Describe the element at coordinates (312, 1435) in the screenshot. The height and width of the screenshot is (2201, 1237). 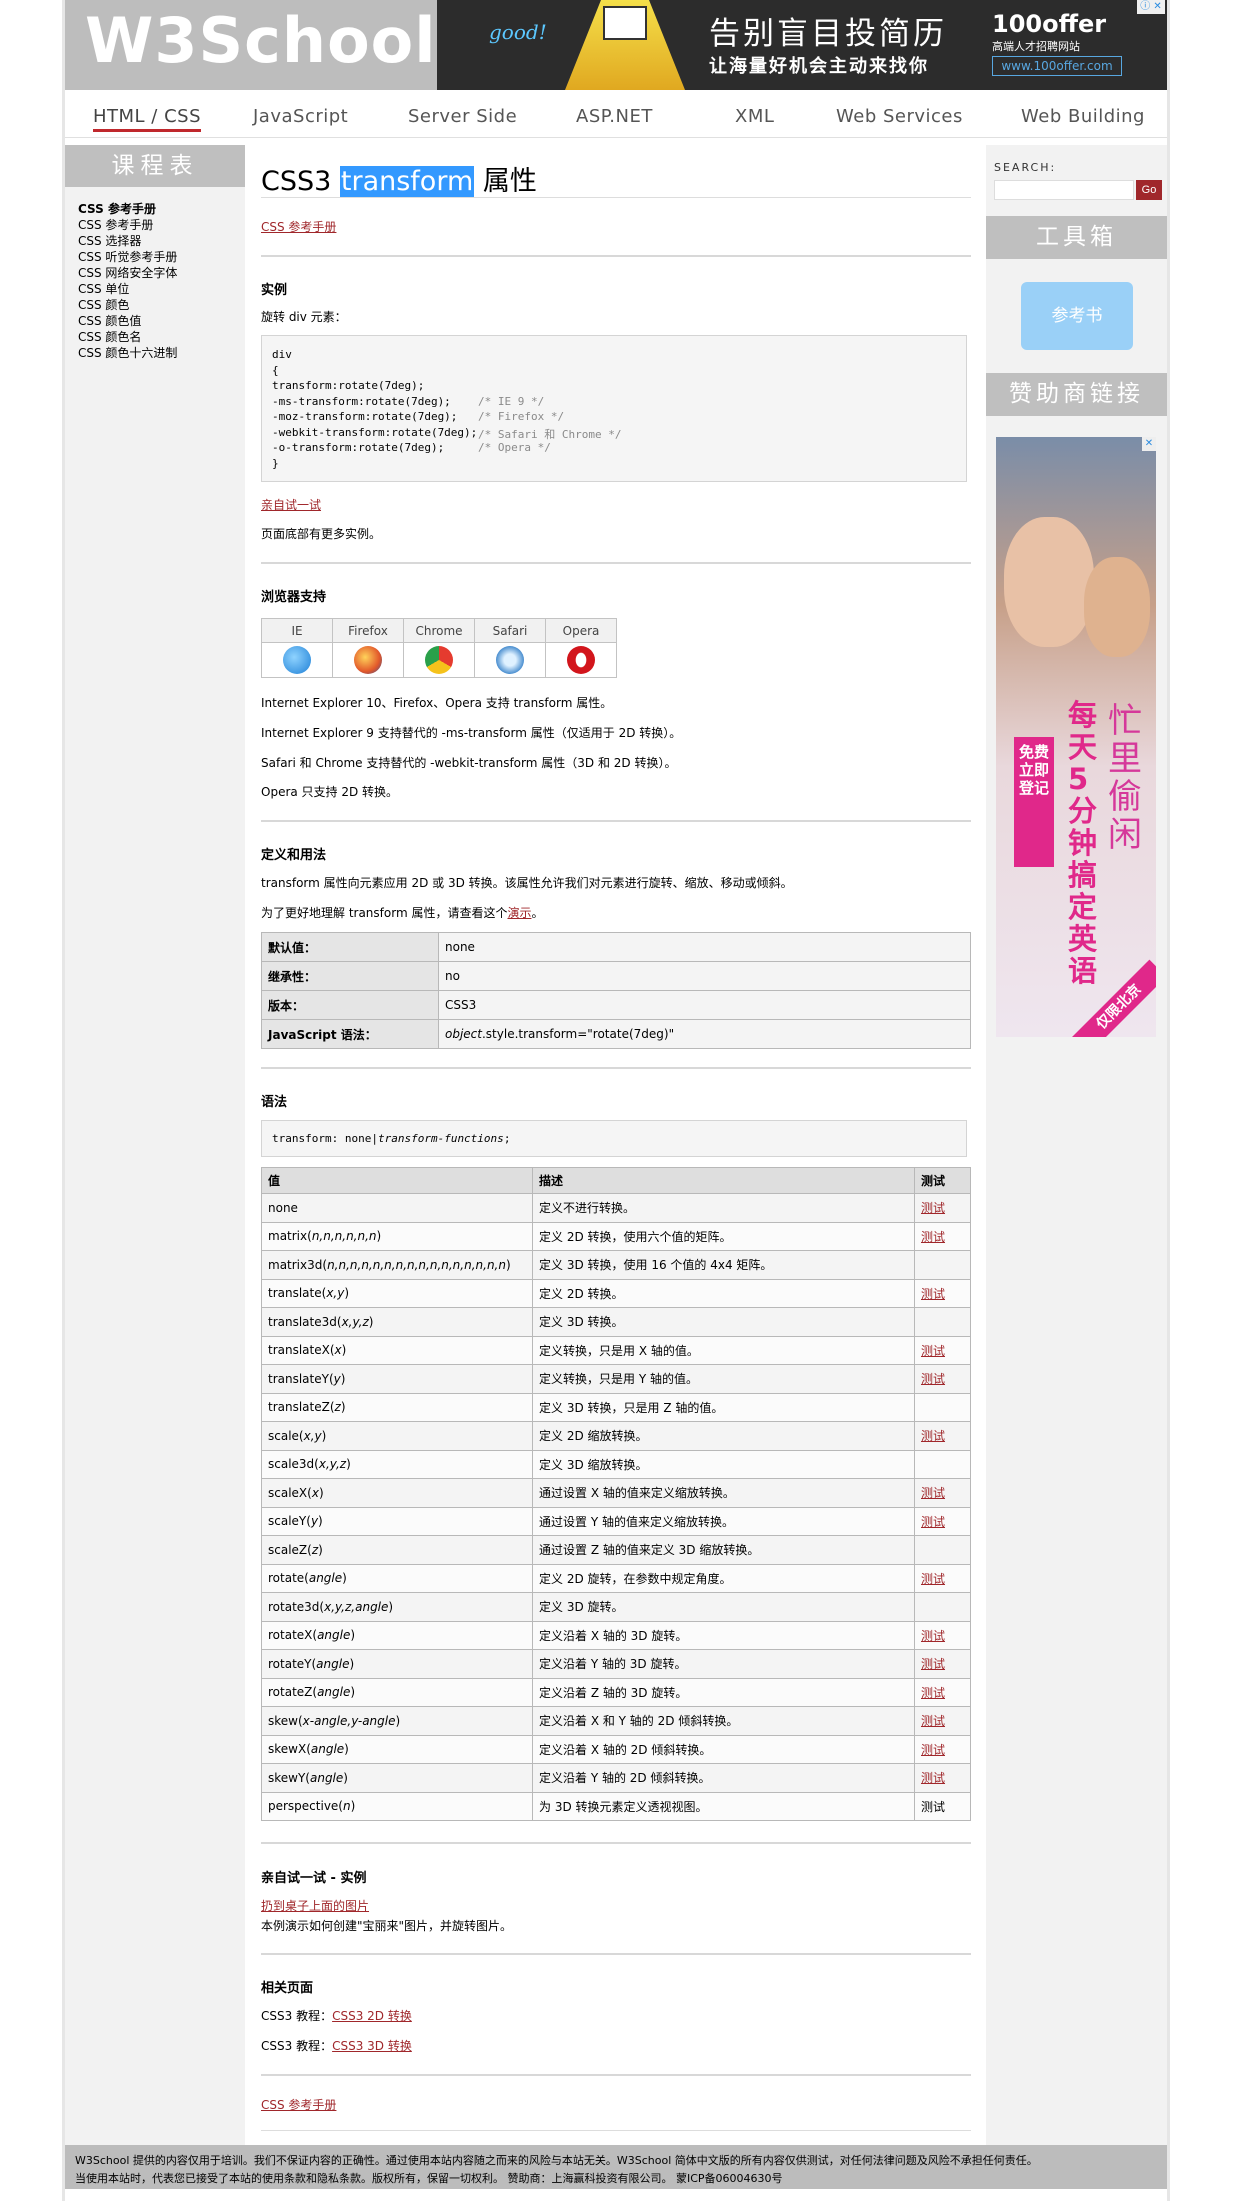
I see `fn-args: x,y` at that location.